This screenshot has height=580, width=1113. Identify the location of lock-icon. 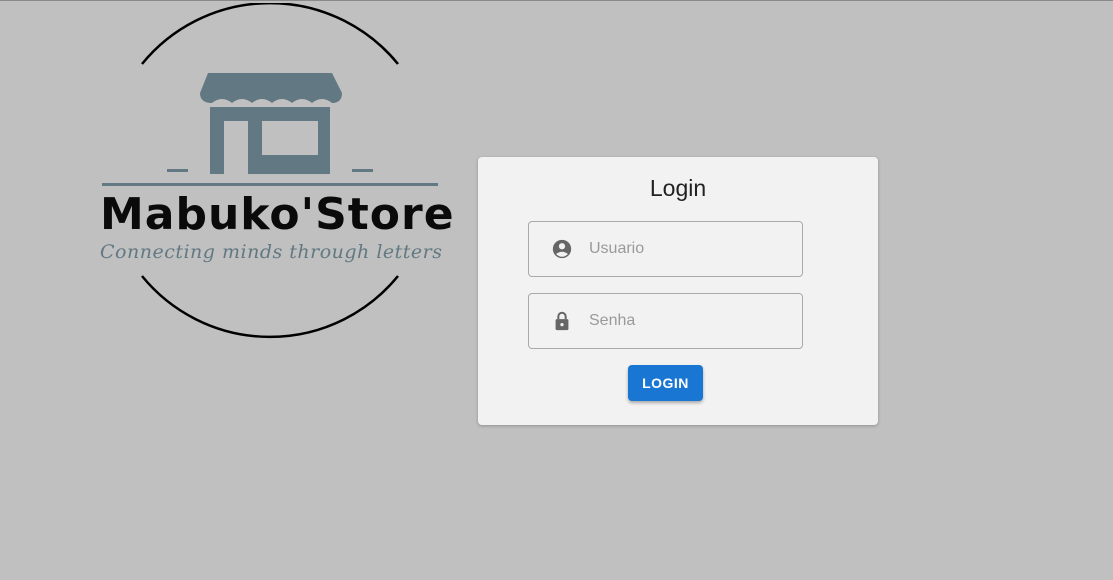
(562, 321).